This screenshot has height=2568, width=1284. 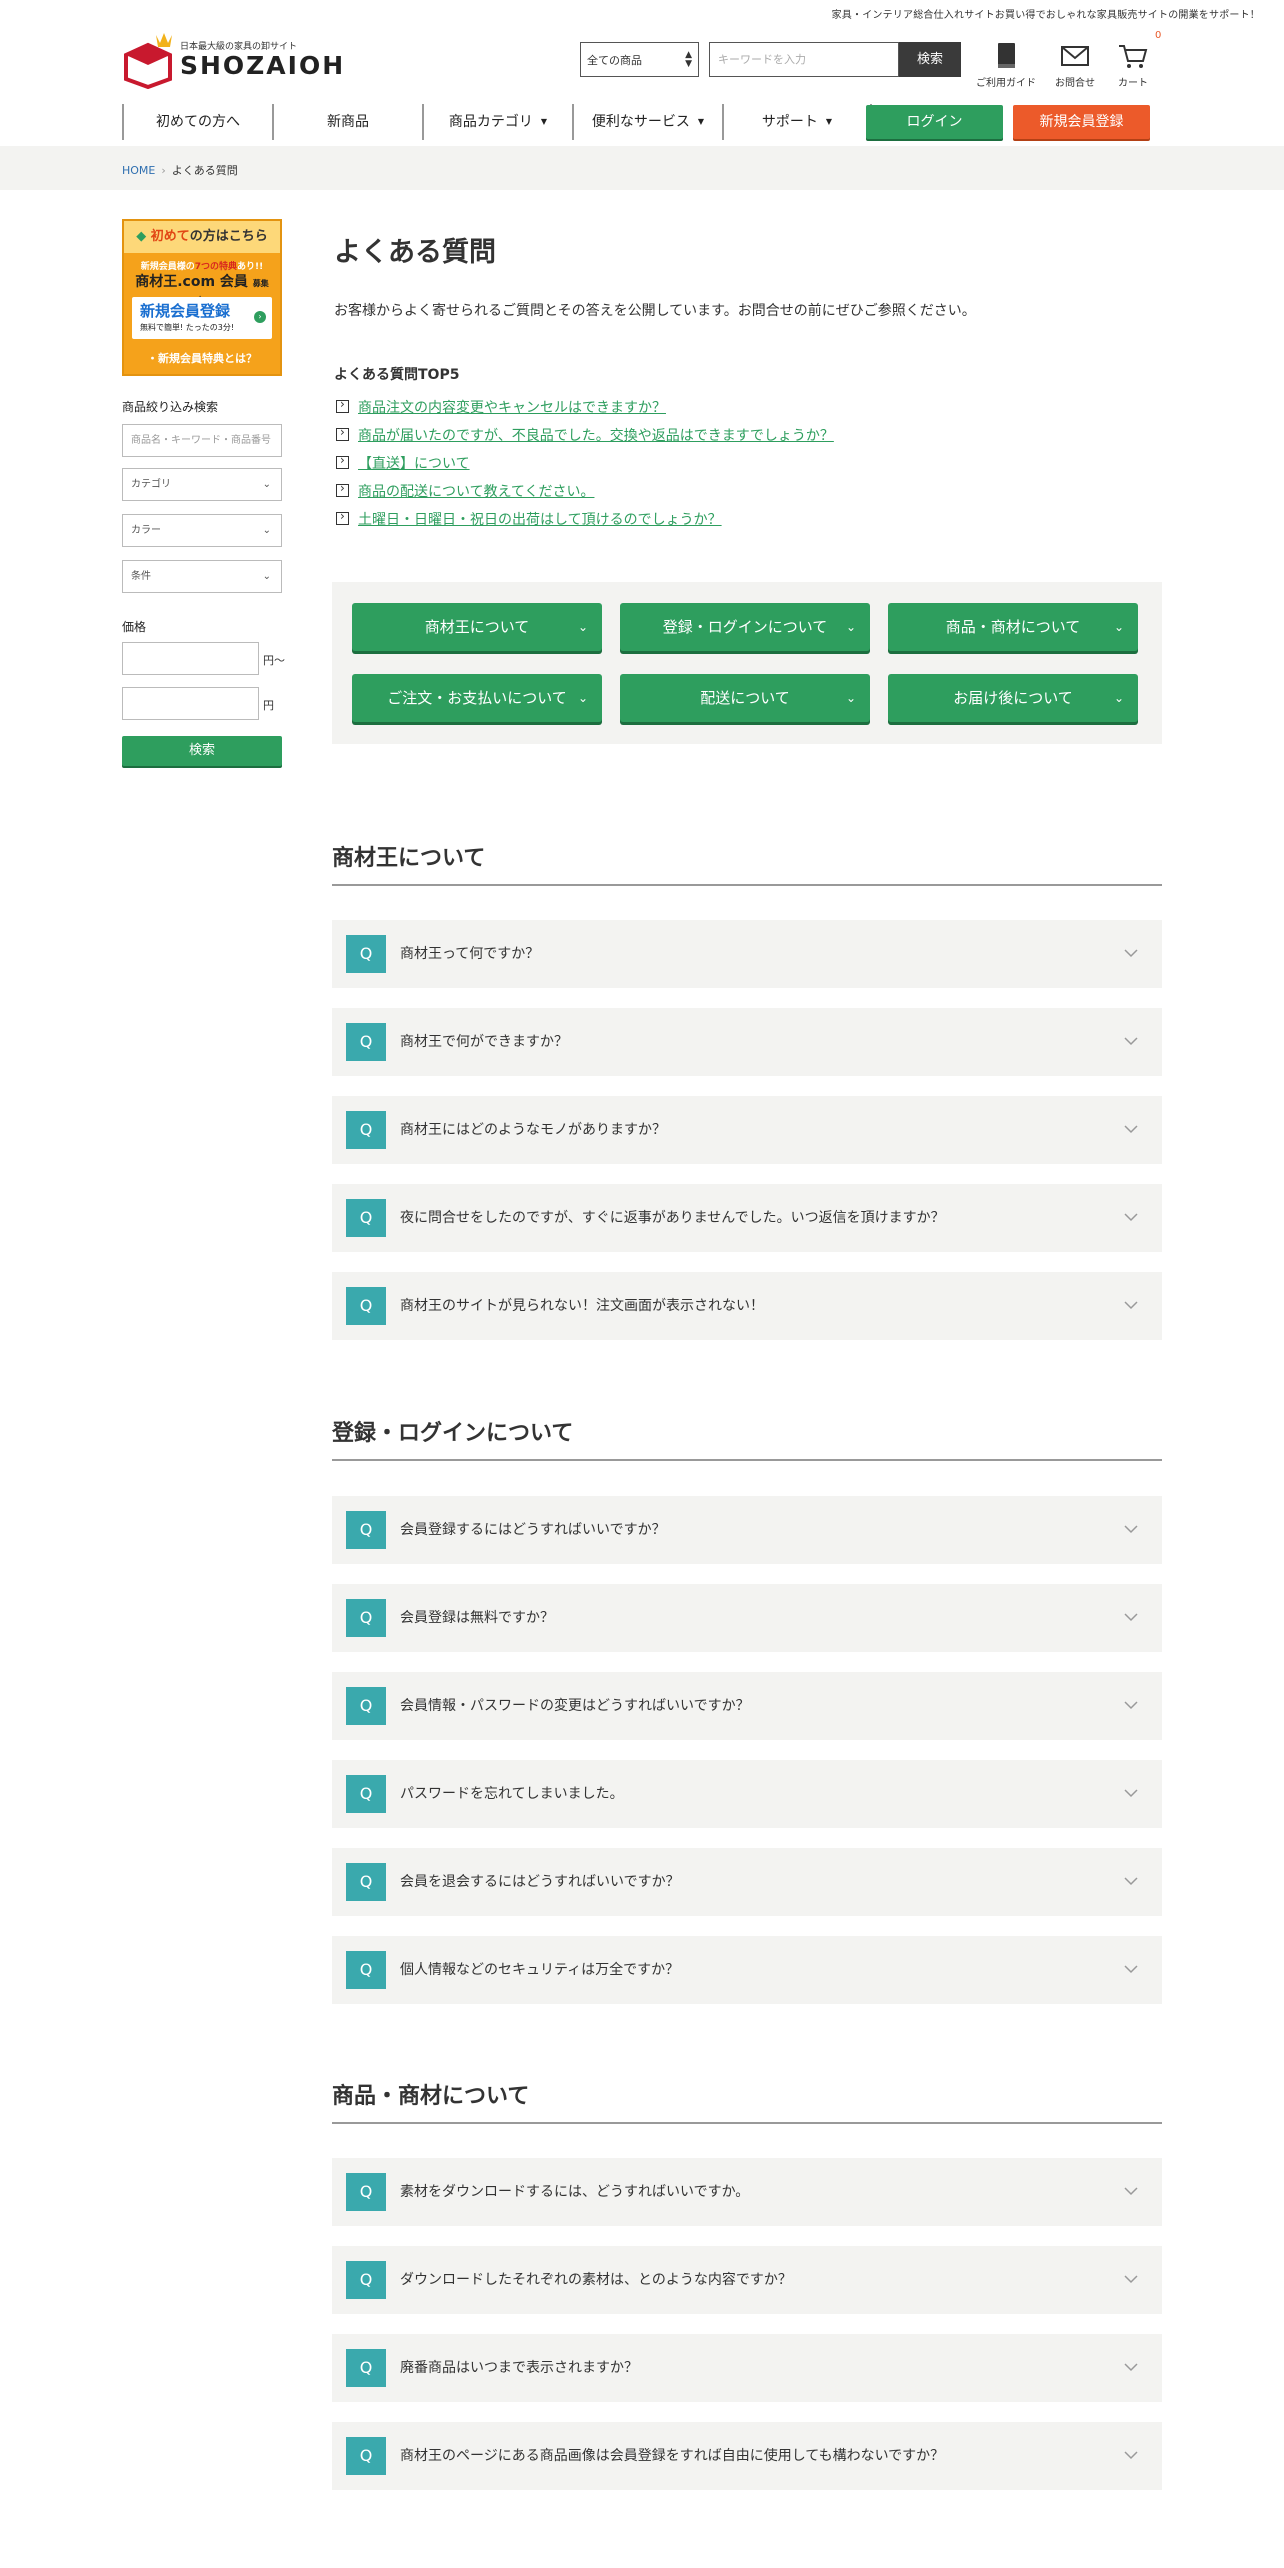 What do you see at coordinates (347, 122) in the screenshot?
I see `nav-new-products: 新商品` at bounding box center [347, 122].